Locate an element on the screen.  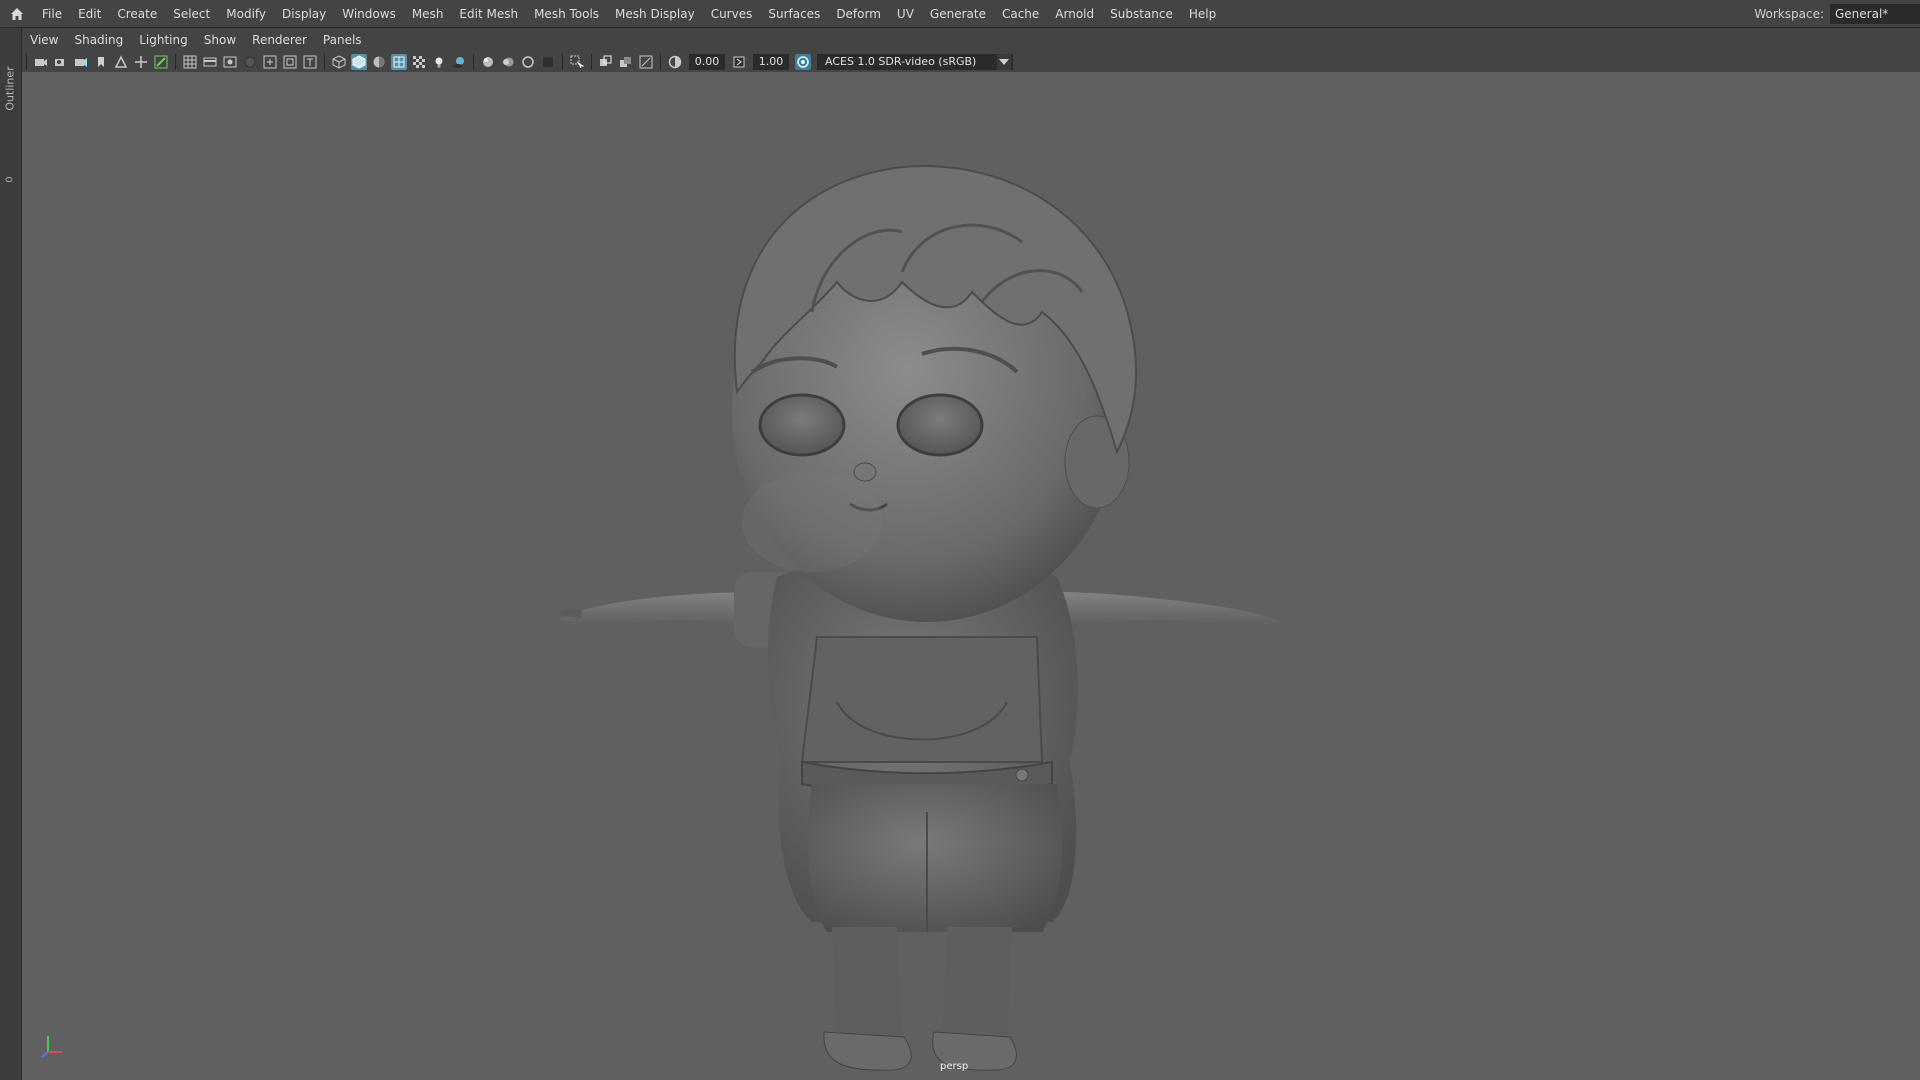
menu-display: Display is located at coordinates (304, 14).